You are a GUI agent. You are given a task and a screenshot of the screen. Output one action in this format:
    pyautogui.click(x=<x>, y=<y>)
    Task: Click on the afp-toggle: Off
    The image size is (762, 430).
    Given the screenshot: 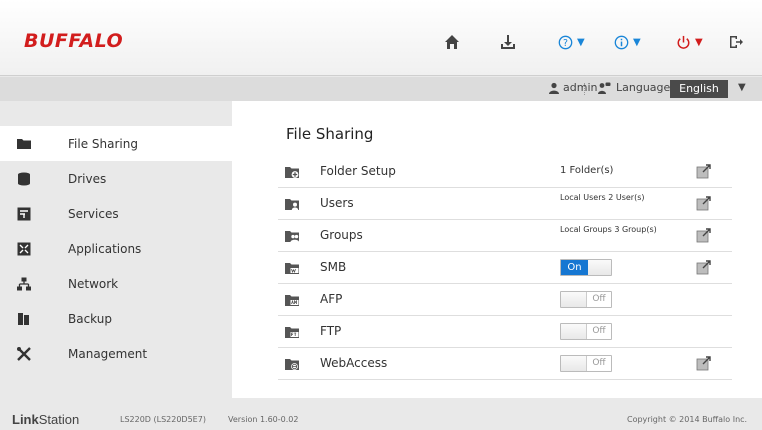 What is the action you would take?
    pyautogui.click(x=586, y=299)
    